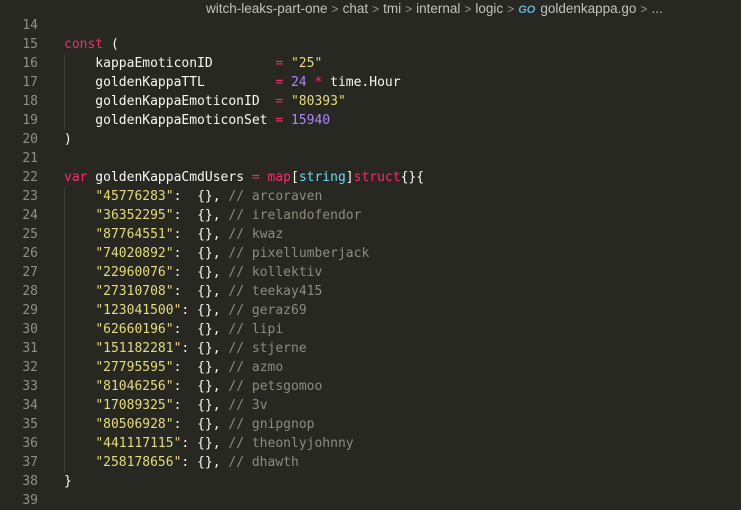 The width and height of the screenshot is (741, 510). What do you see at coordinates (370, 291) in the screenshot?
I see `code-line: 28 "27310708": {}, // teekay415` at bounding box center [370, 291].